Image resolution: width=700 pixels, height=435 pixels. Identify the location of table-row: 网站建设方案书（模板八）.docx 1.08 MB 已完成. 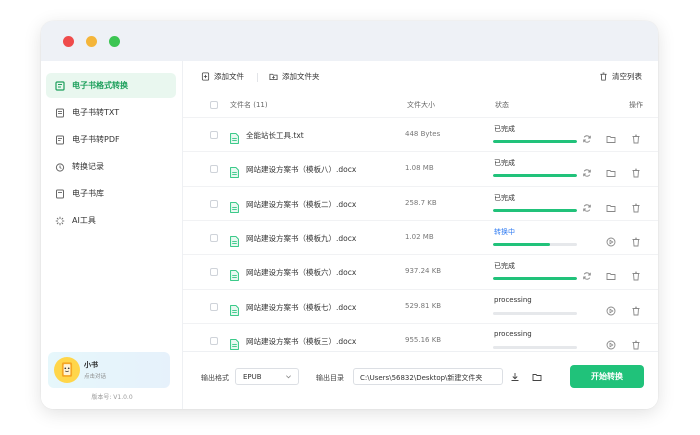
(420, 168).